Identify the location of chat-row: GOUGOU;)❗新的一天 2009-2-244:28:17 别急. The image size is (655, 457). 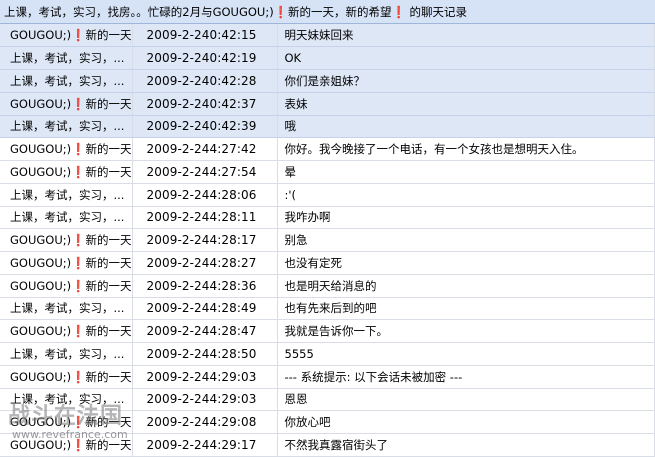
(327, 240).